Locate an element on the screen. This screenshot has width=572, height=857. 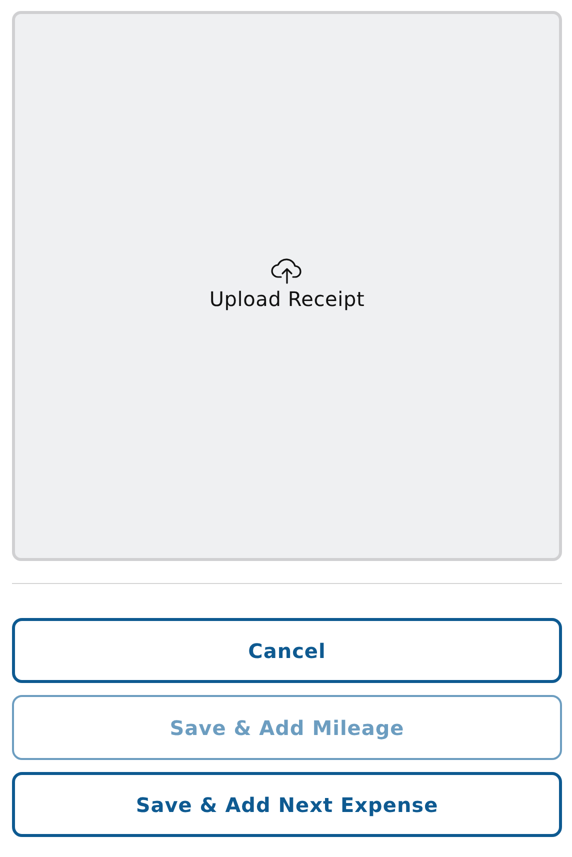
upload-label: Upload Receipt is located at coordinates (287, 299).